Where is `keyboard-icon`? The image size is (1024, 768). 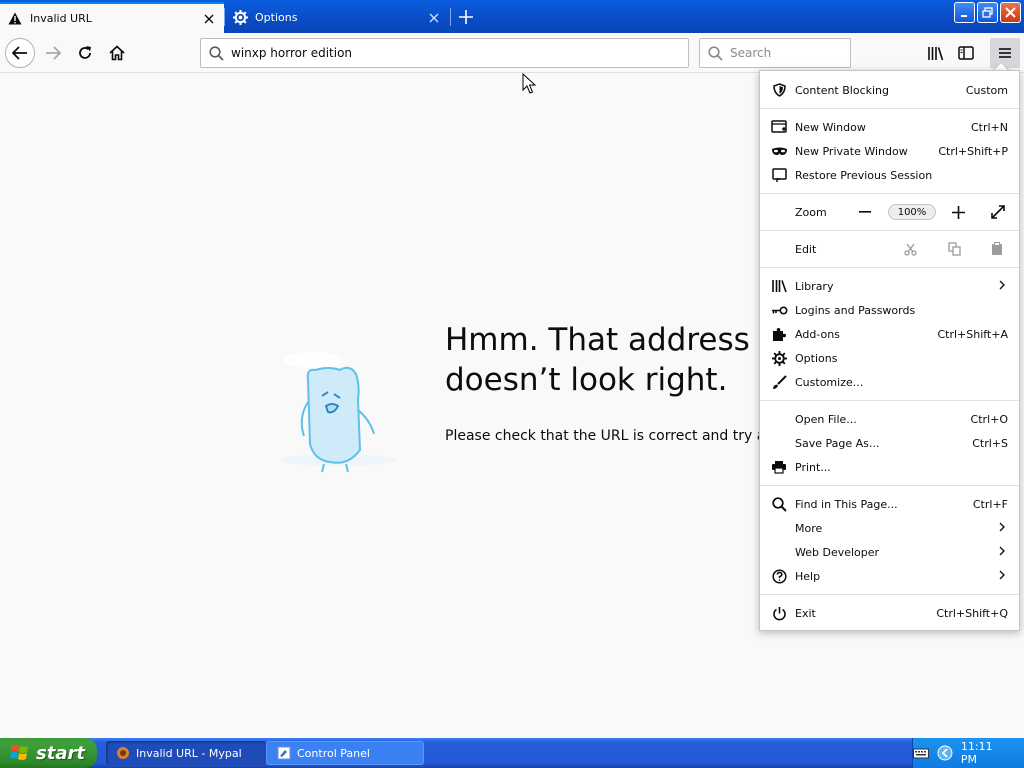 keyboard-icon is located at coordinates (921, 753).